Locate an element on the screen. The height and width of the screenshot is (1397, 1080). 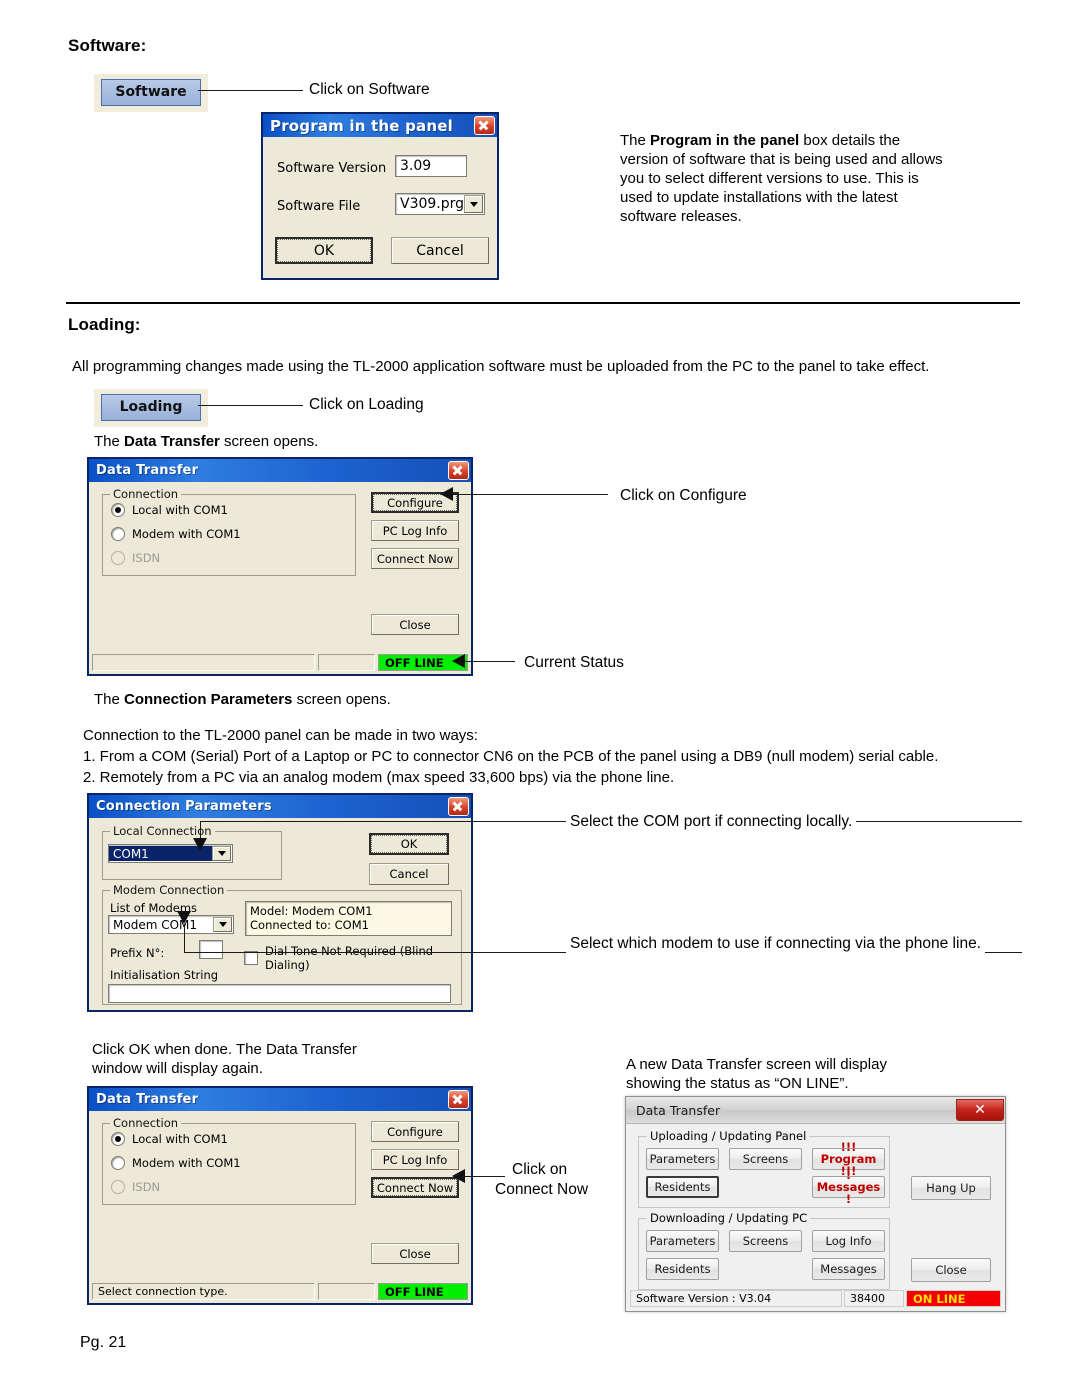
dt2-radio-isdn: ISDN is located at coordinates (135, 1187).